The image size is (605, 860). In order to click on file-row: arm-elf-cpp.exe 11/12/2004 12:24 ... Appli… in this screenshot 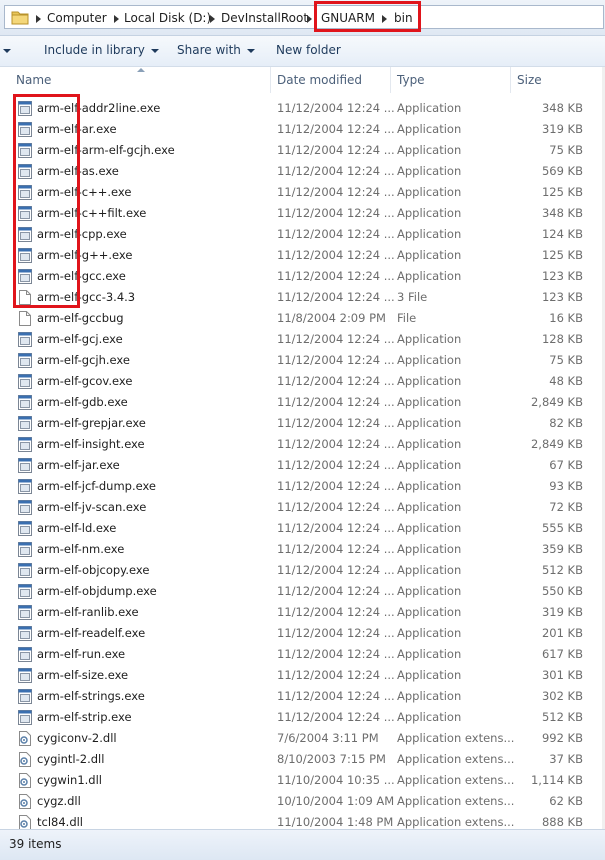, I will do `click(302, 234)`.